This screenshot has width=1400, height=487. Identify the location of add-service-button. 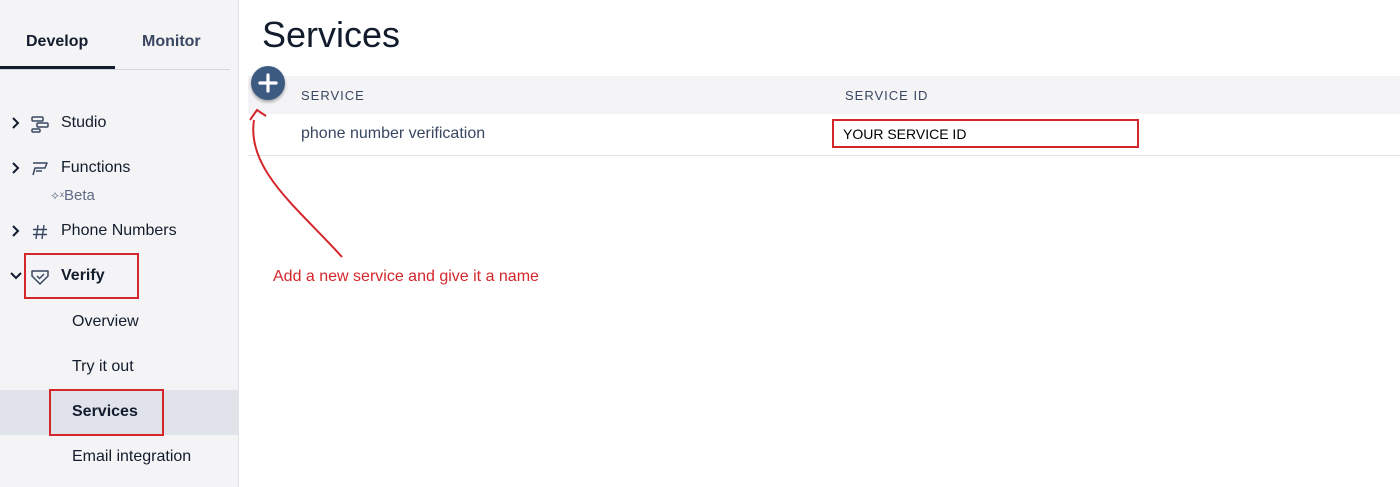
(268, 83).